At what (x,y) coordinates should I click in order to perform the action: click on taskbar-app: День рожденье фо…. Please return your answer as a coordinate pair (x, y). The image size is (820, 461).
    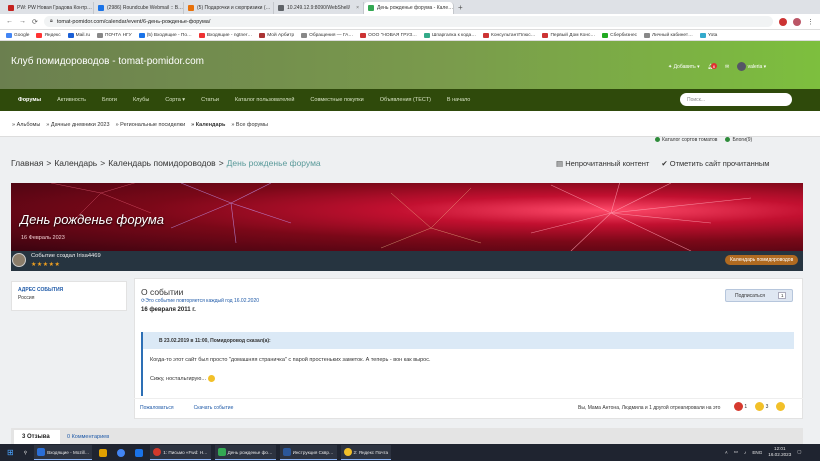
    Looking at the image, I should click on (245, 452).